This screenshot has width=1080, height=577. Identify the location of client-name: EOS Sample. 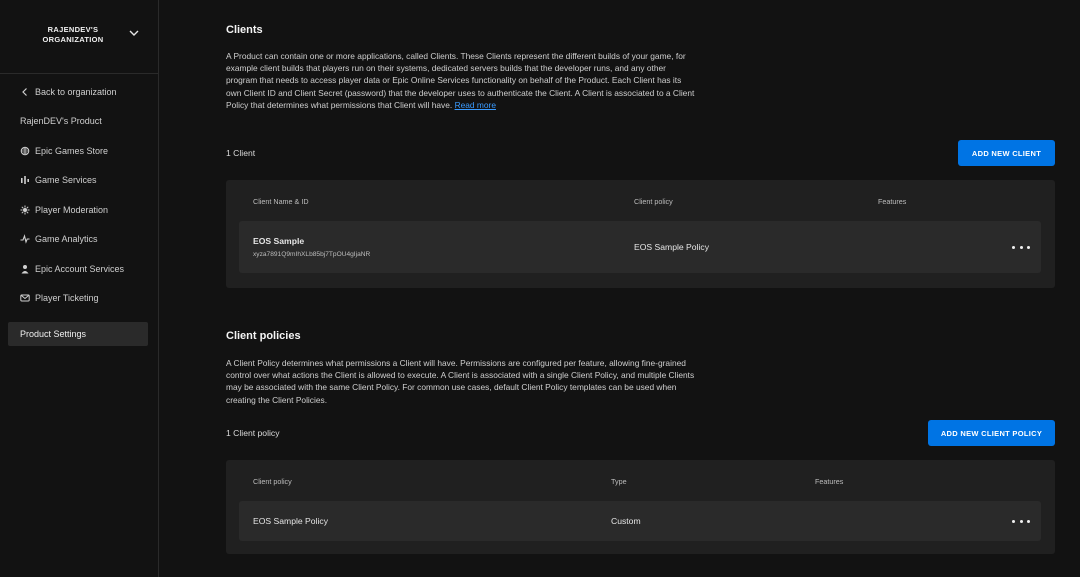
(279, 241).